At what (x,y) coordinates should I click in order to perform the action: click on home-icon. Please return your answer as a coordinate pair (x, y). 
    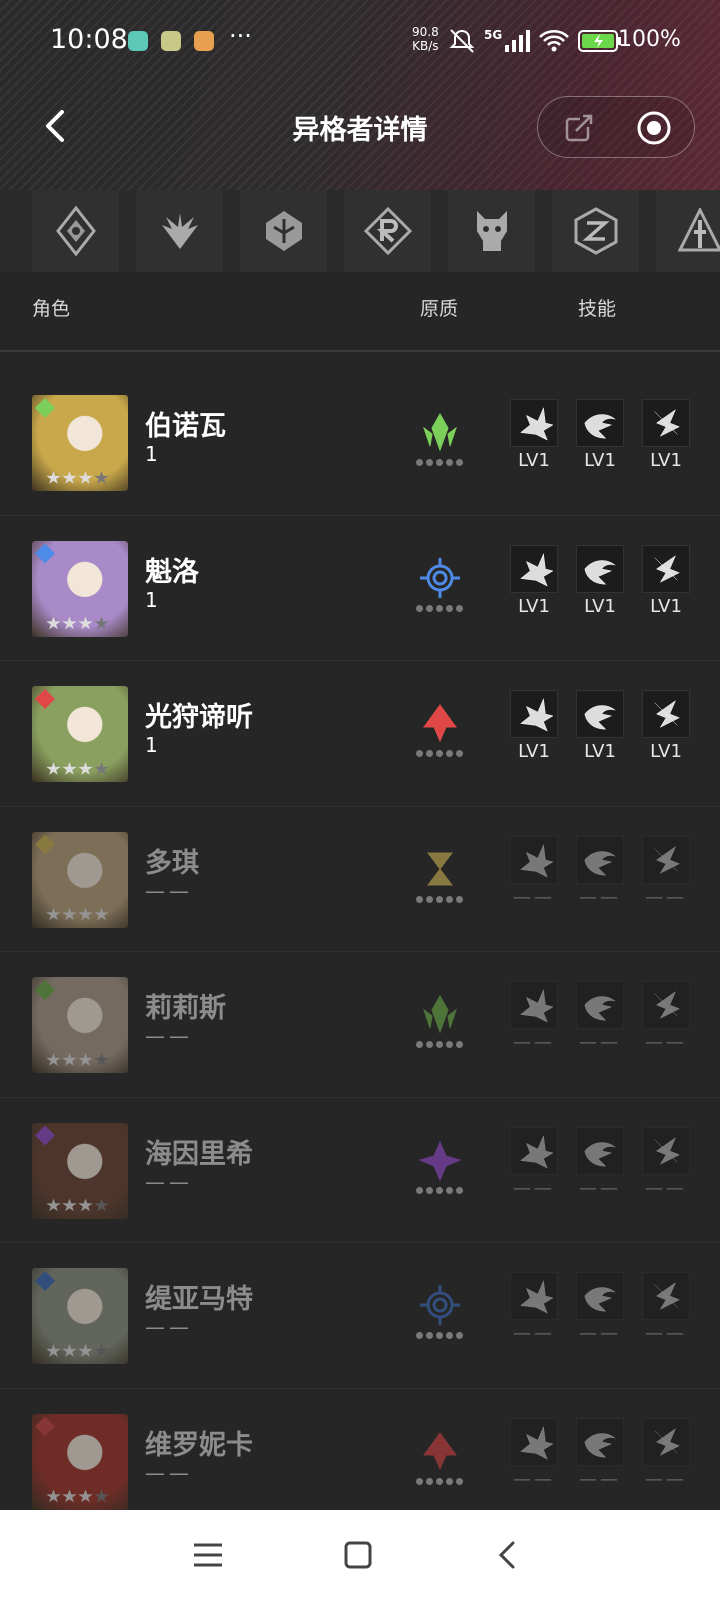
    Looking at the image, I should click on (358, 1555).